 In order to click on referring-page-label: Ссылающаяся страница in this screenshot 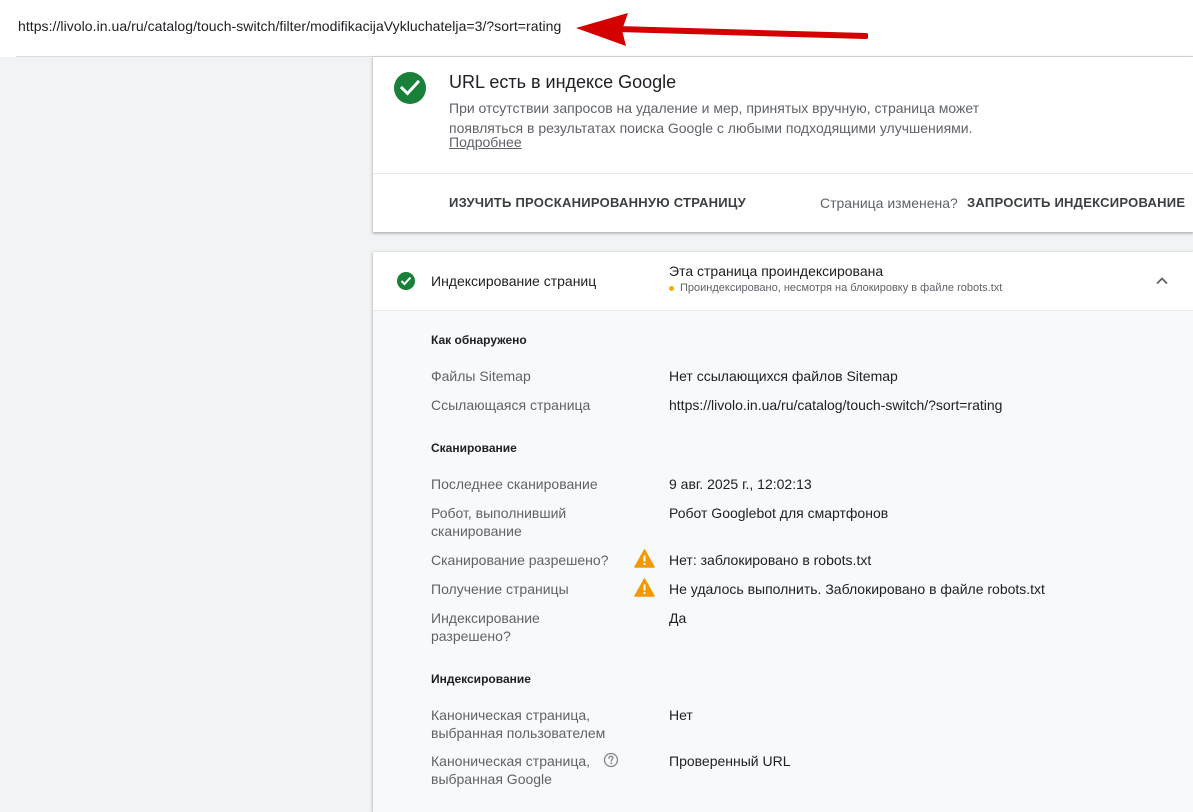, I will do `click(511, 405)`.